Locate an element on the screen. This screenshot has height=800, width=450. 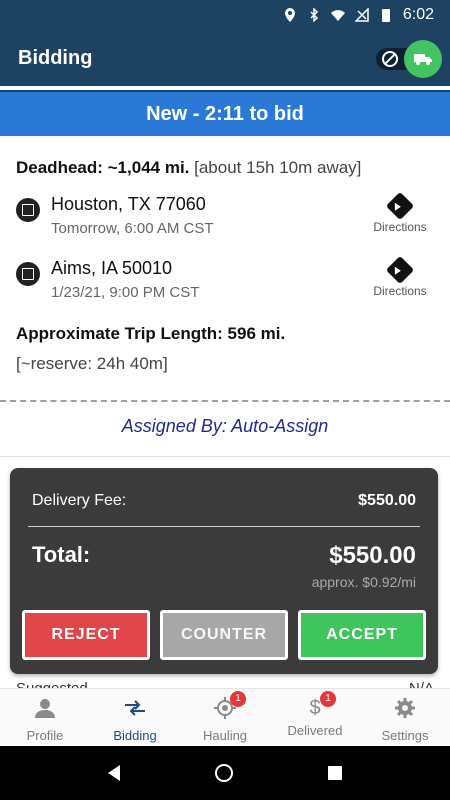
page-title: Bidding is located at coordinates (55, 57).